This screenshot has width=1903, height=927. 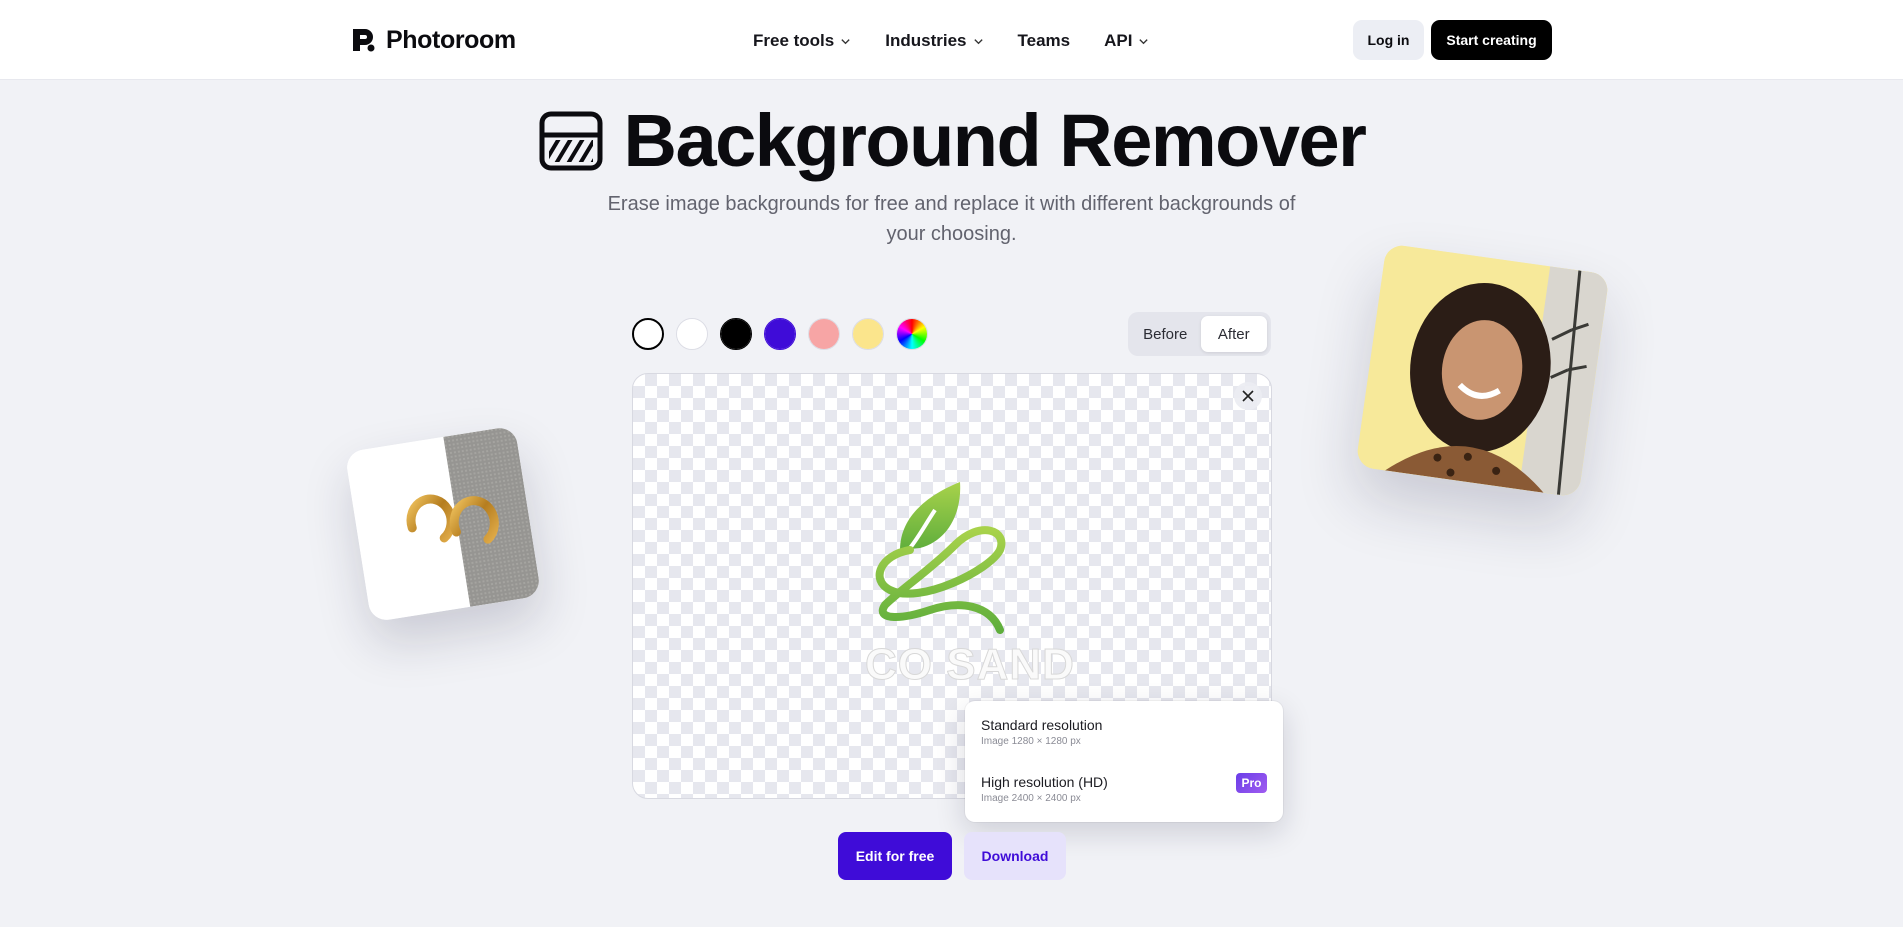 I want to click on earrings-illustration, so click(x=443, y=524).